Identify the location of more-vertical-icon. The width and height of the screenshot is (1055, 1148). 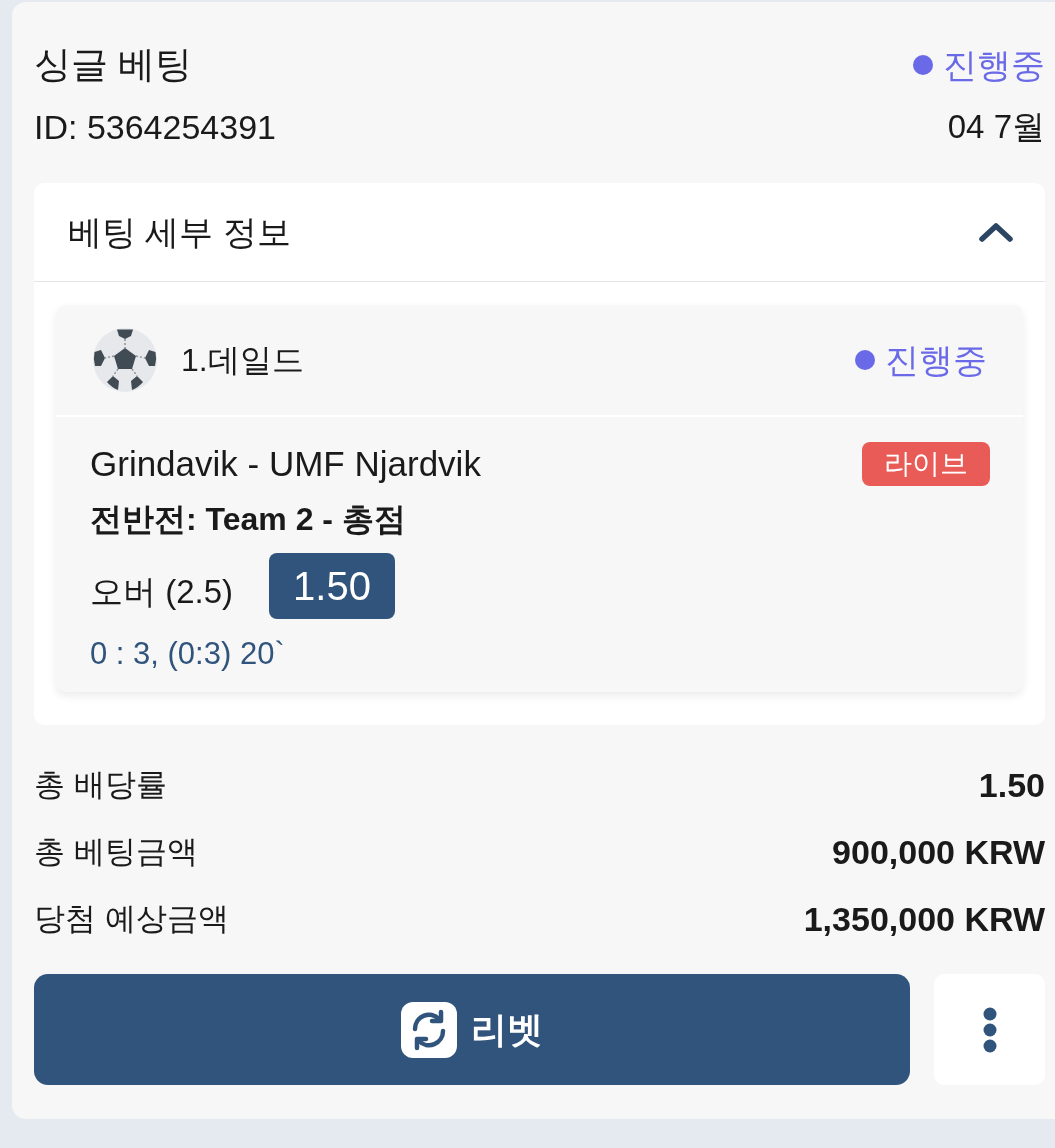
(989, 1029).